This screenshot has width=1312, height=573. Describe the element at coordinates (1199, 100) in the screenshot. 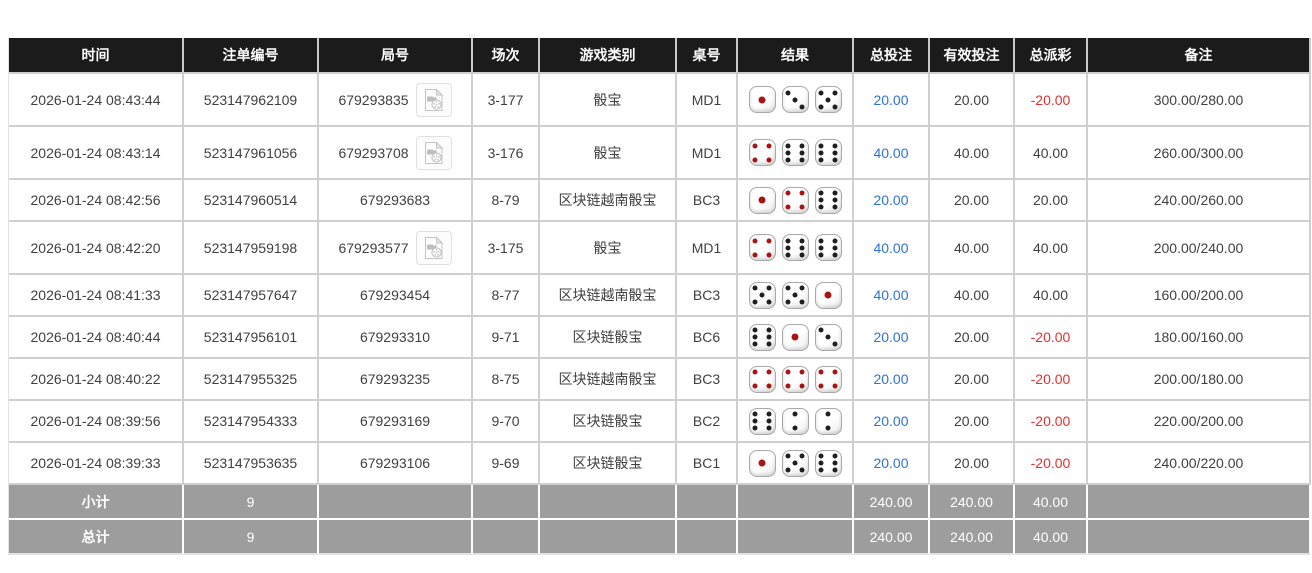

I see `remark-cell: 300.00/280.00` at that location.